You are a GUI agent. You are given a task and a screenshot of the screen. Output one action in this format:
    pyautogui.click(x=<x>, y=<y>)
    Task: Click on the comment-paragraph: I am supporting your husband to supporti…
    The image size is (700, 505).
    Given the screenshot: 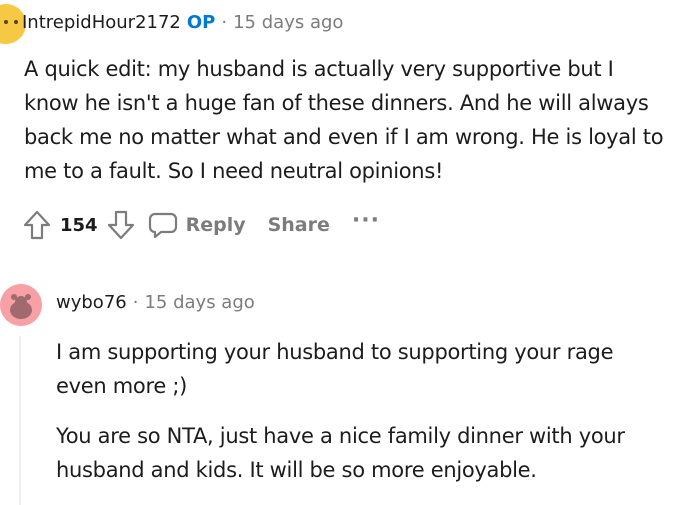 What is the action you would take?
    pyautogui.click(x=371, y=369)
    